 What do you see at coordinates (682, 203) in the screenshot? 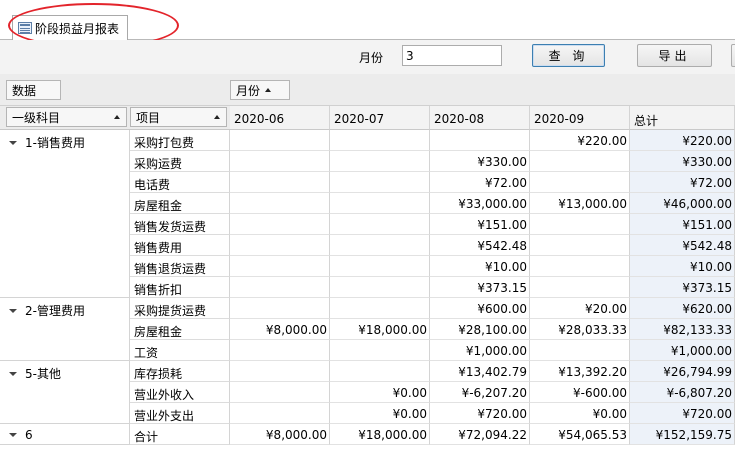
I see `total-value-cell: ¥46,000.00` at bounding box center [682, 203].